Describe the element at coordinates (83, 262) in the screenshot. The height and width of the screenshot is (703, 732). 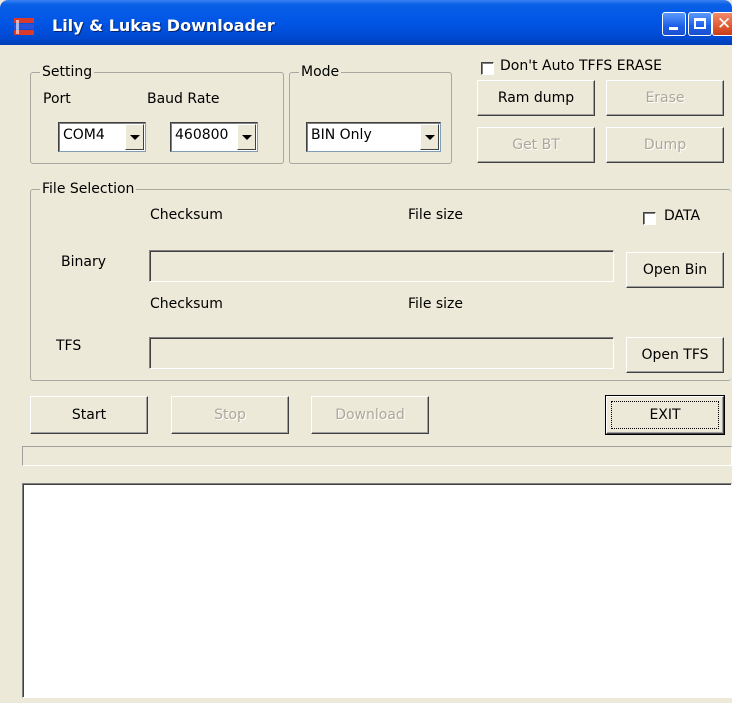
I see `binary-label: Binary` at that location.